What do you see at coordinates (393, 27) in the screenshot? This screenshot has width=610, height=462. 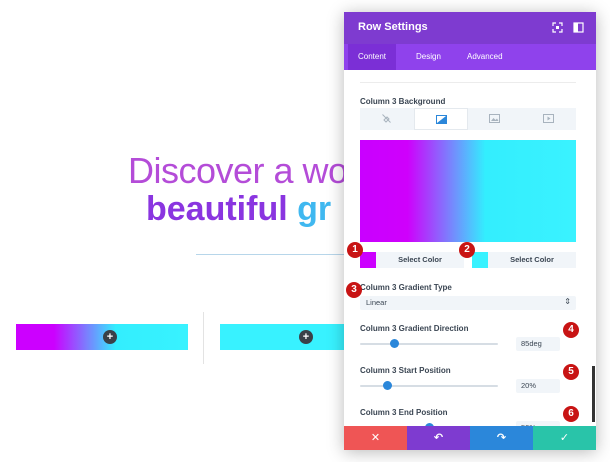 I see `modal-title: Row Settings` at bounding box center [393, 27].